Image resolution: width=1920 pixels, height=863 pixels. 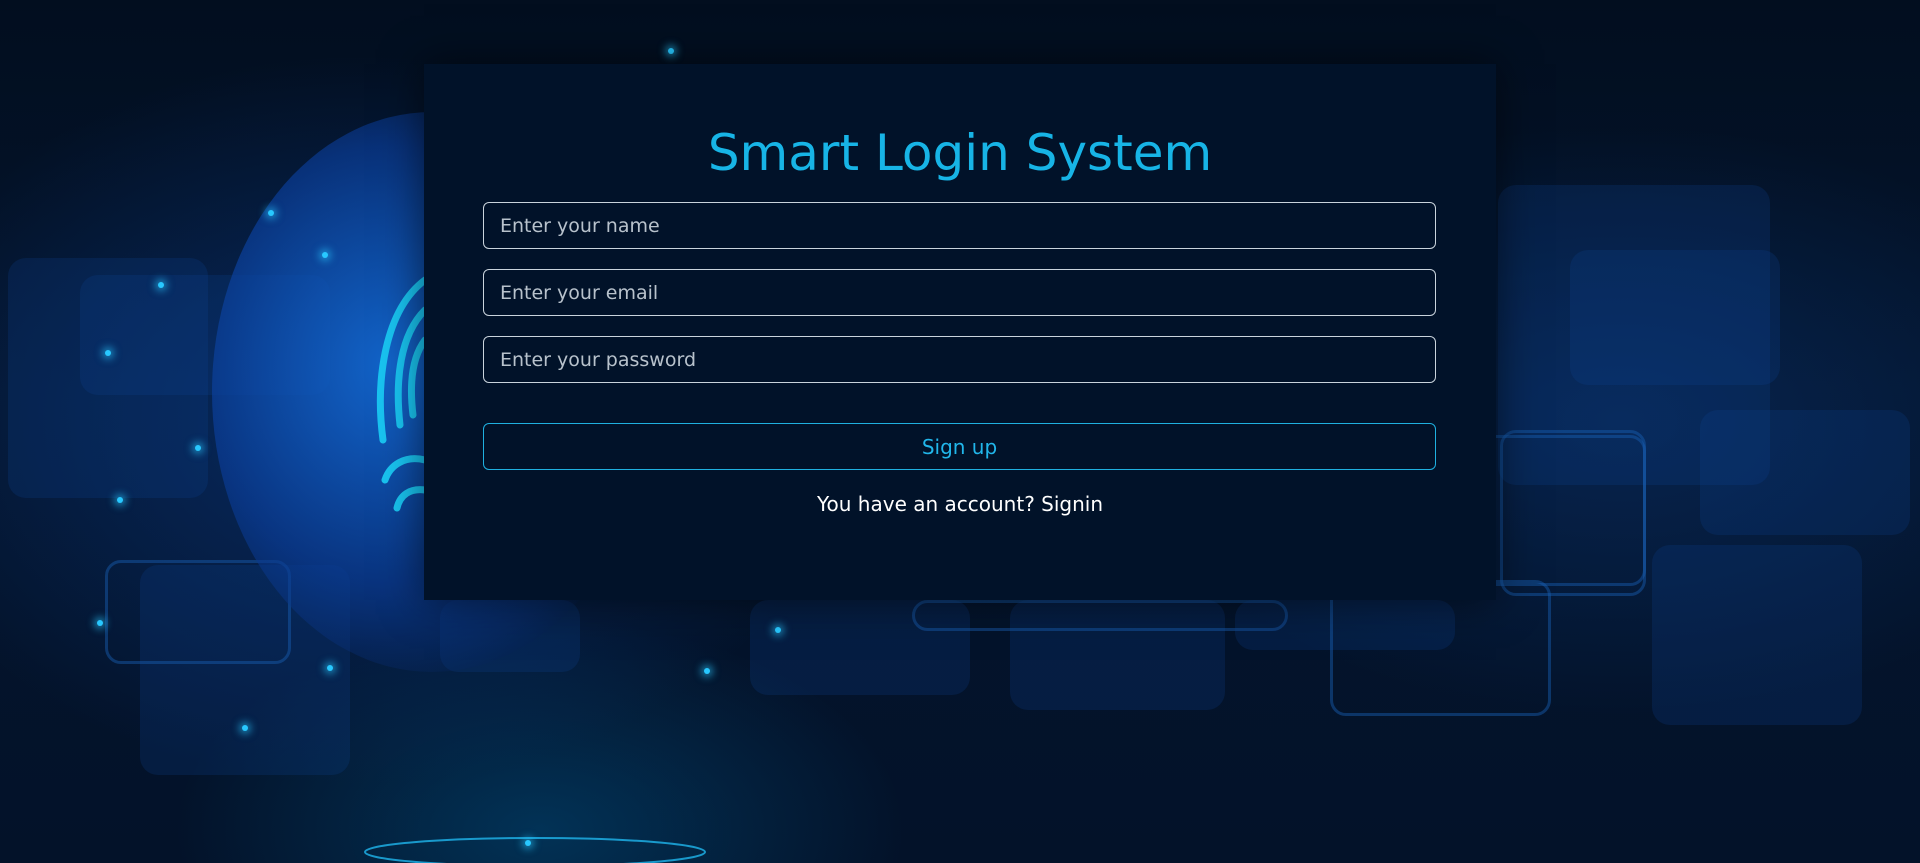 What do you see at coordinates (925, 504) in the screenshot?
I see `account-prompt-text: You have an account?` at bounding box center [925, 504].